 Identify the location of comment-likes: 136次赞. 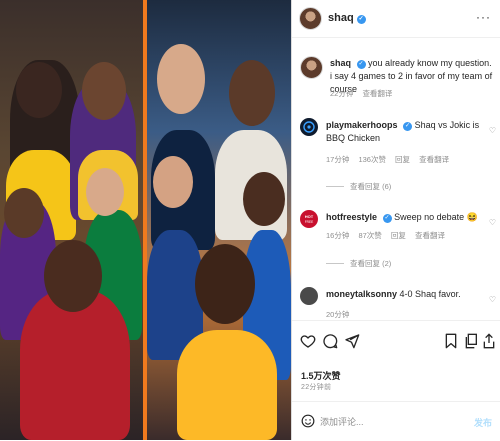
(372, 159).